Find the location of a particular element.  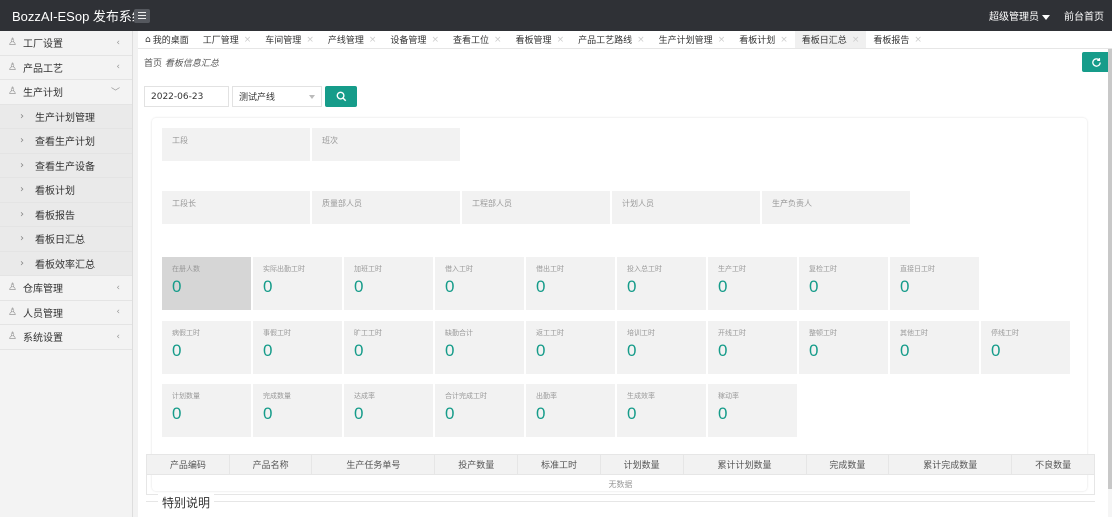

tab-label: 车间管理 is located at coordinates (283, 41).